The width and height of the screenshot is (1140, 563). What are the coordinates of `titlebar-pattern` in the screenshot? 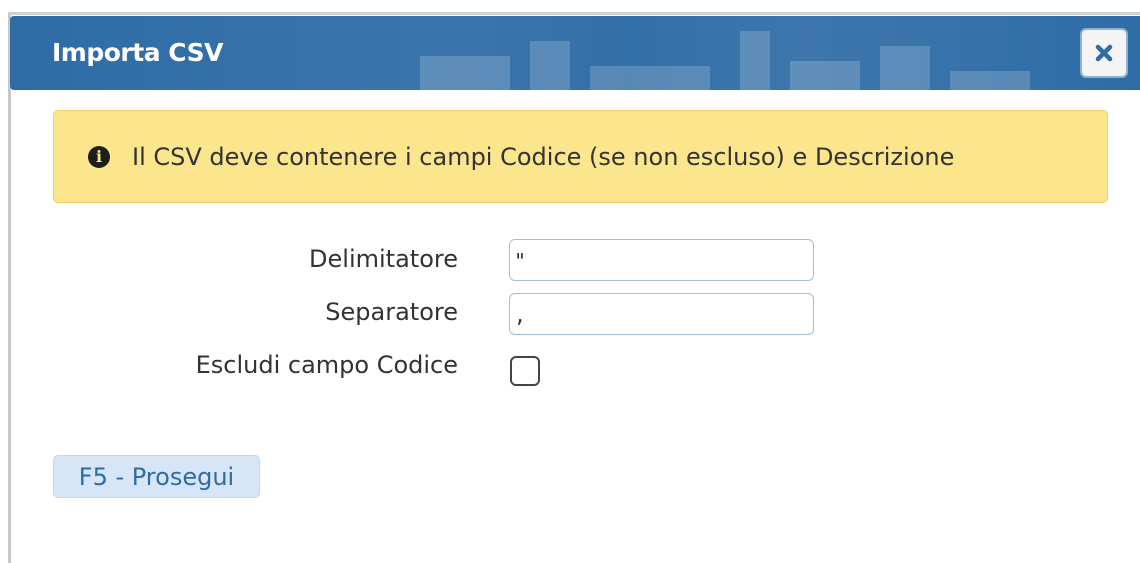 It's located at (725, 60).